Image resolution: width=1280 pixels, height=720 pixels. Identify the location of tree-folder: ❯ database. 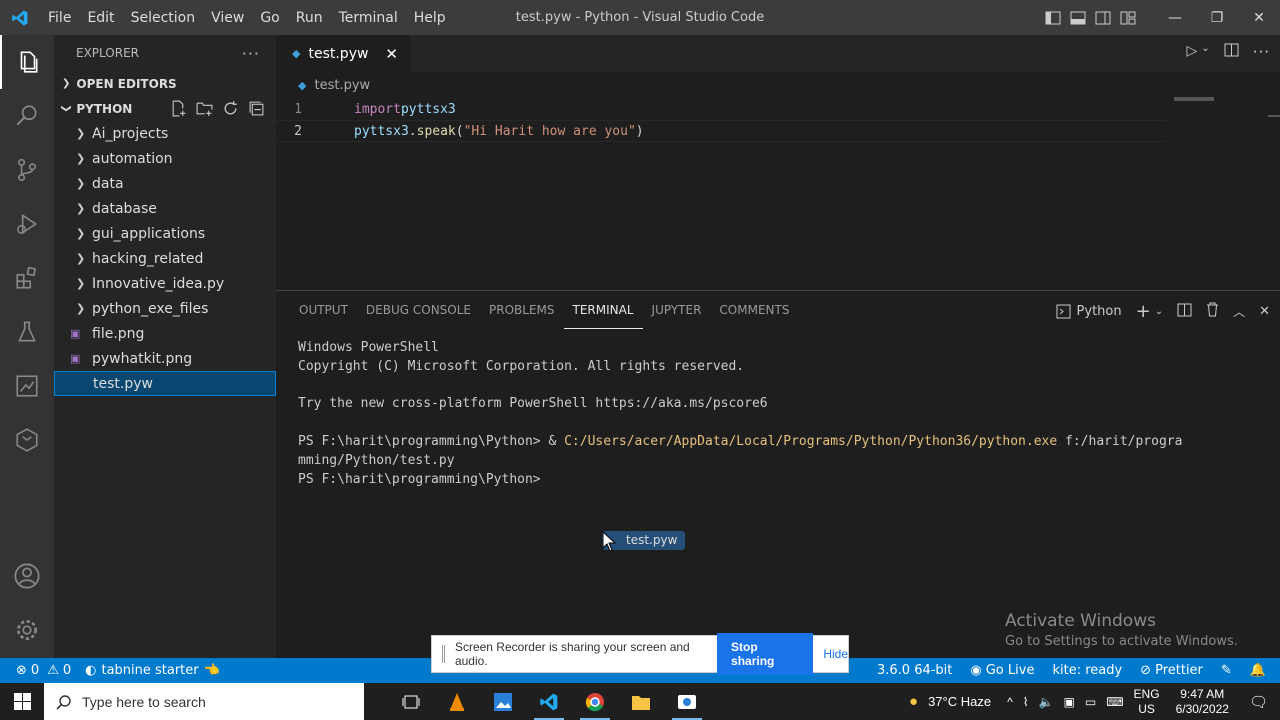
(165, 208).